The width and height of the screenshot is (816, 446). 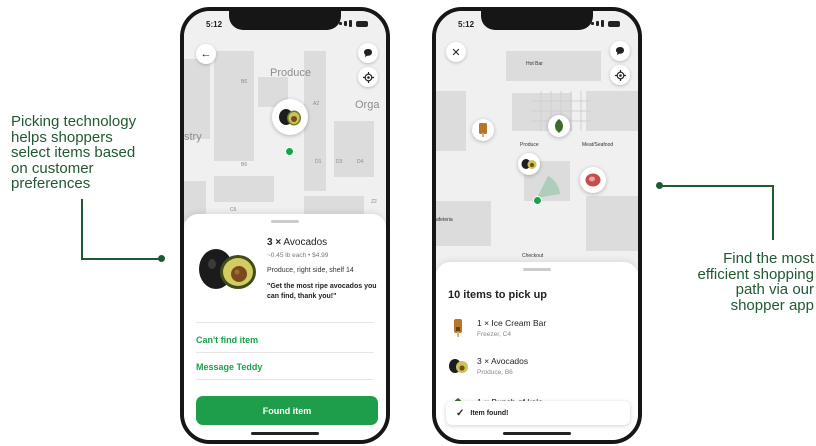 I want to click on aisle-label: D3, so click(x=339, y=162).